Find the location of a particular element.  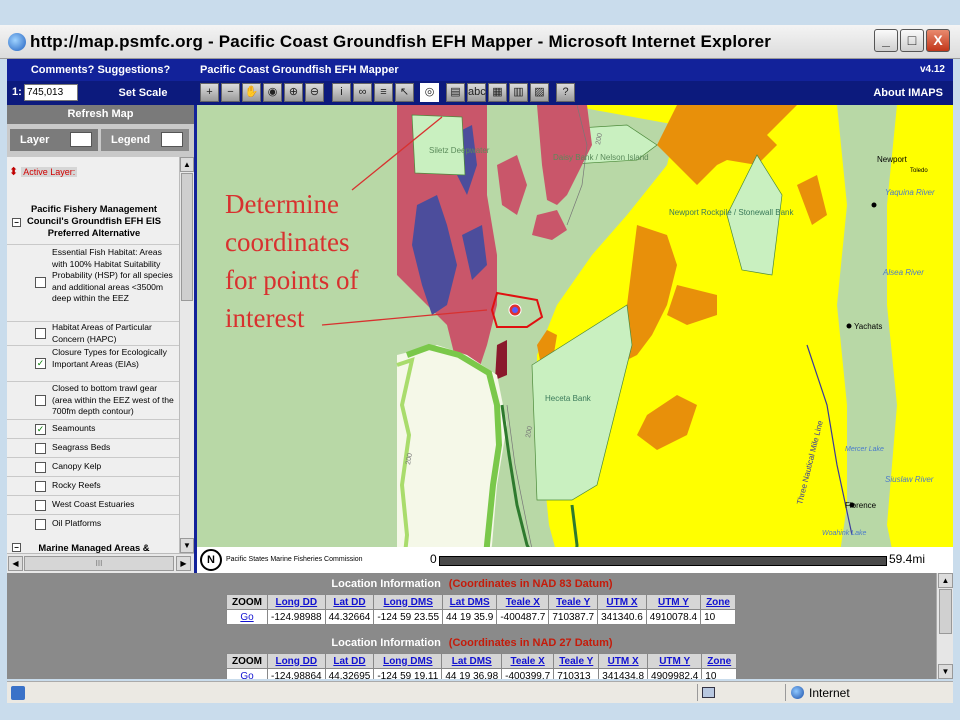

status-bar: Internet is located at coordinates (480, 692).